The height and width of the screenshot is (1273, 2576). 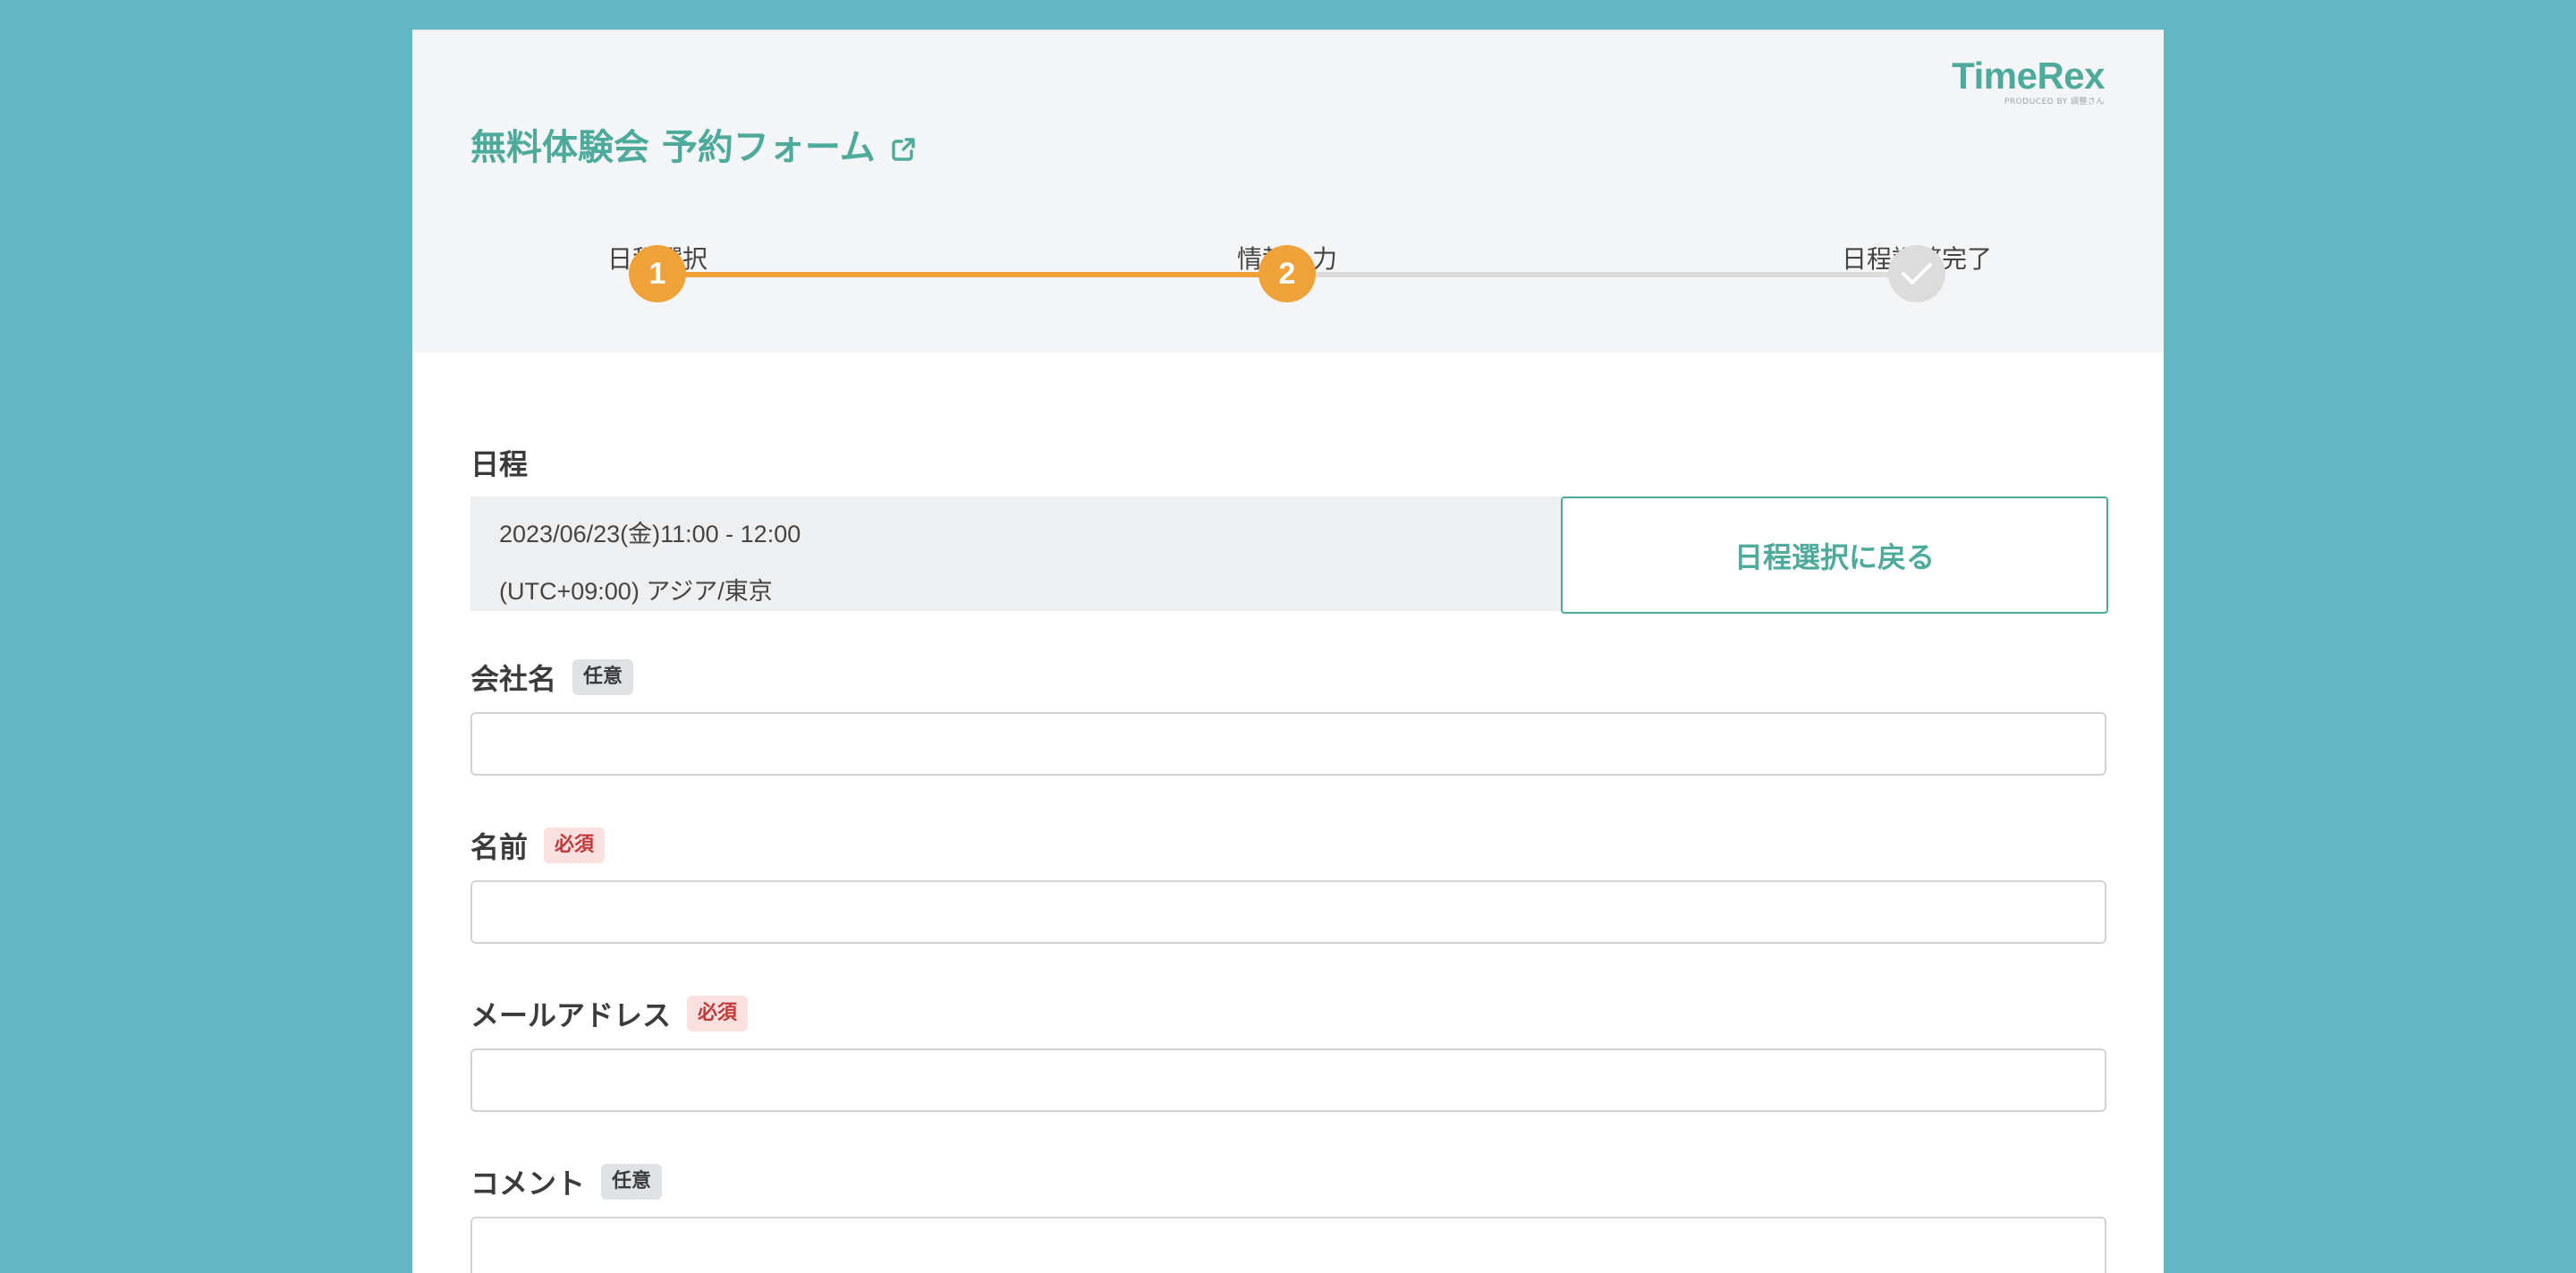 What do you see at coordinates (1288, 1245) in the screenshot?
I see `comment-textarea` at bounding box center [1288, 1245].